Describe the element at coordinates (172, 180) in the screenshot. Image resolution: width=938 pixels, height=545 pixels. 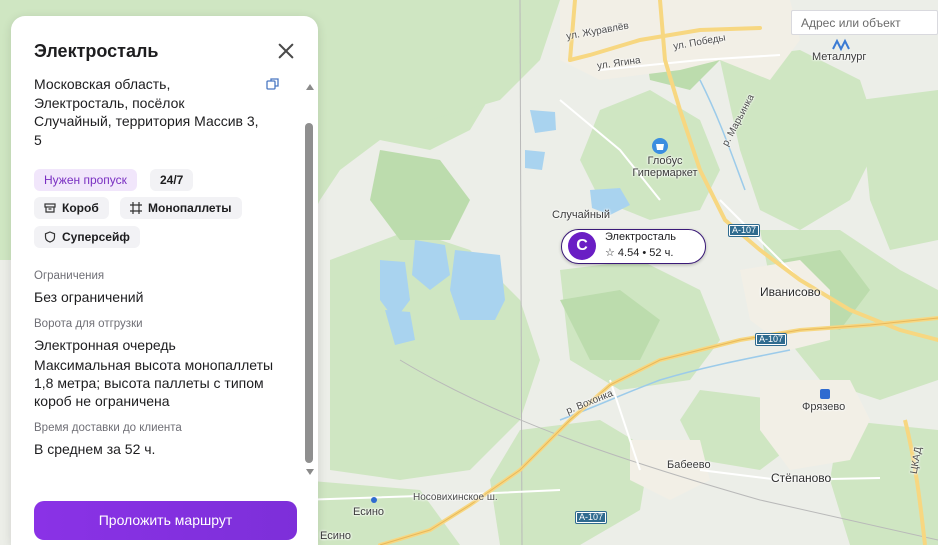
I see `hours-badge: 24/7` at that location.